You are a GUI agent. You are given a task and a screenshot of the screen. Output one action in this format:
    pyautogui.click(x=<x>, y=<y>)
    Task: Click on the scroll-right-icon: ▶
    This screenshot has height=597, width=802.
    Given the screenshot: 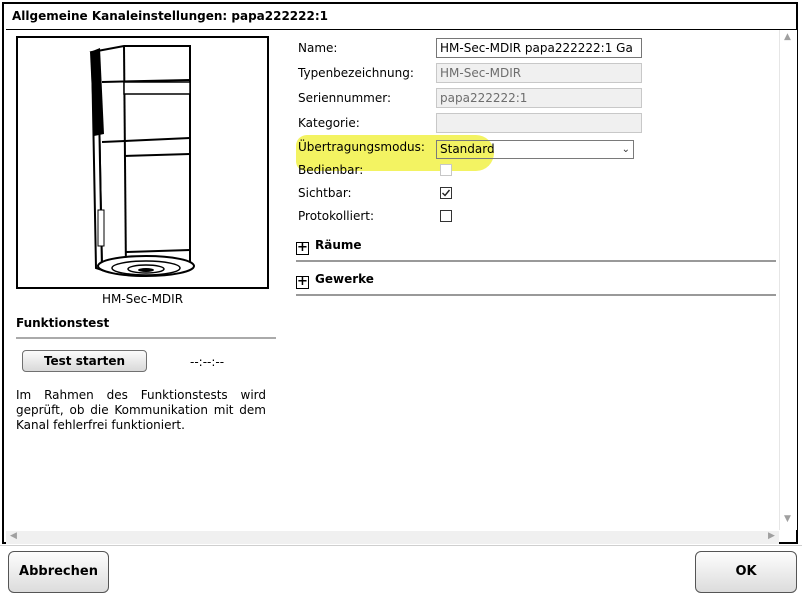 What is the action you would take?
    pyautogui.click(x=771, y=536)
    